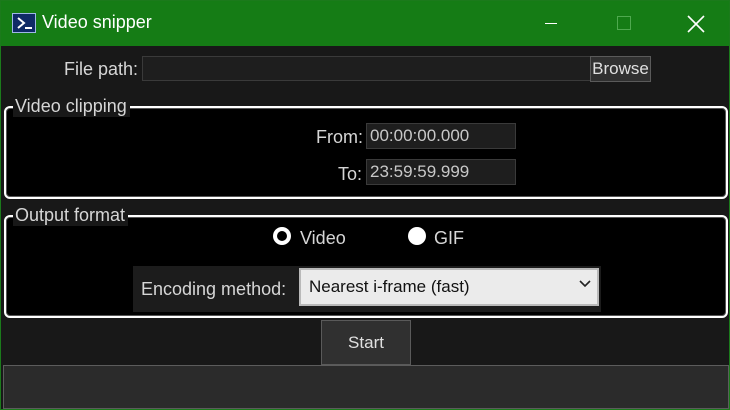  Describe the element at coordinates (323, 238) in the screenshot. I see `video-radio-label: Video` at that location.